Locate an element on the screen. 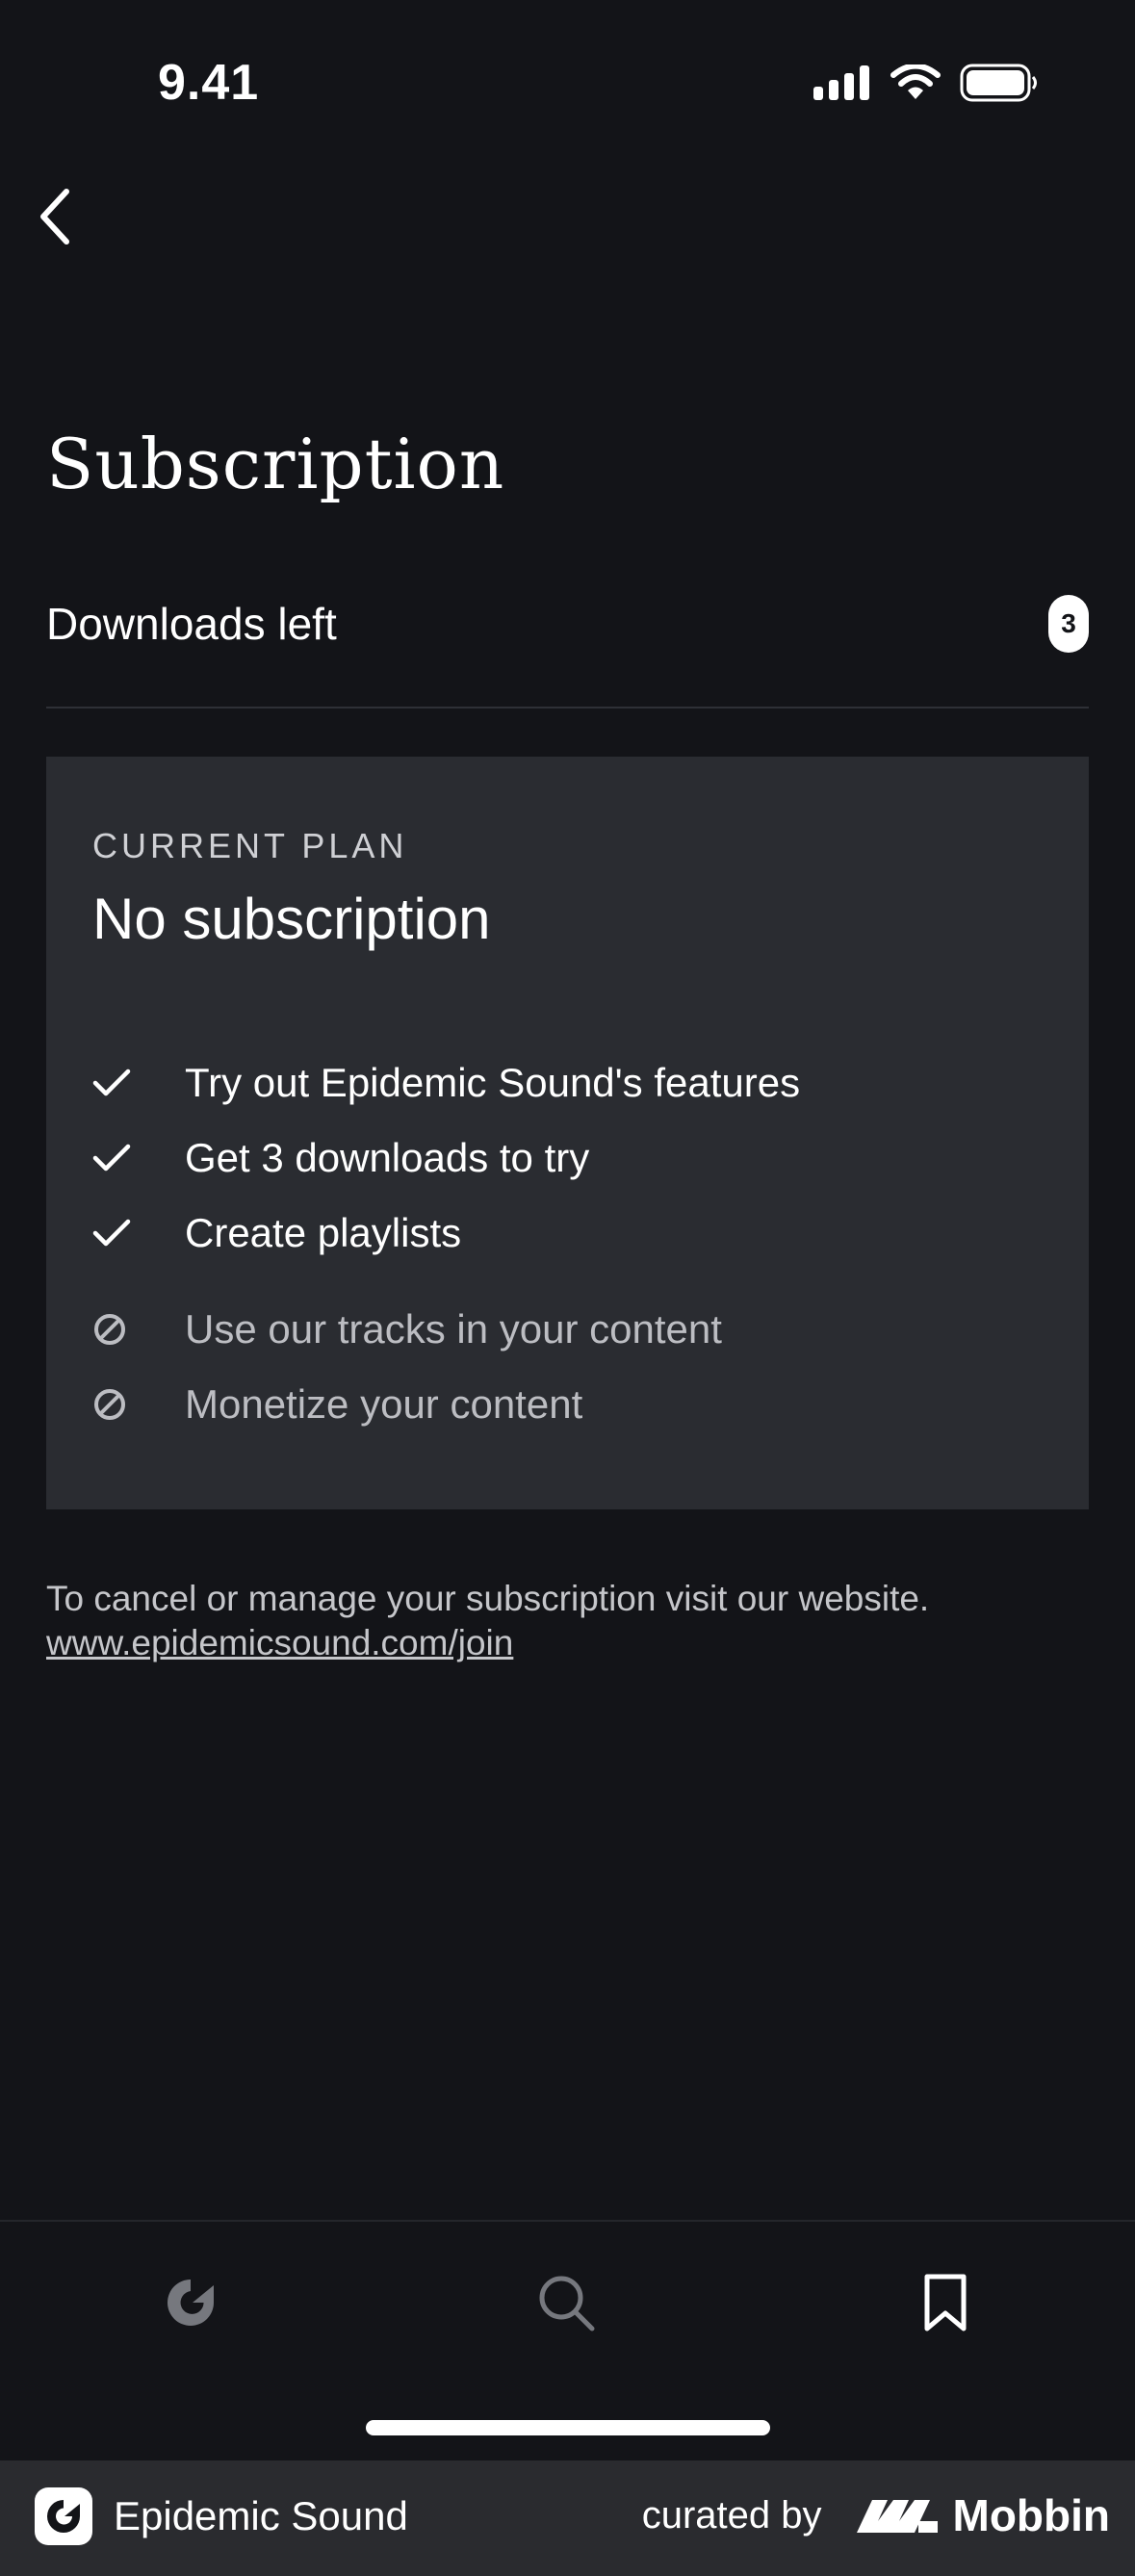  page-title: Subscription is located at coordinates (275, 464).